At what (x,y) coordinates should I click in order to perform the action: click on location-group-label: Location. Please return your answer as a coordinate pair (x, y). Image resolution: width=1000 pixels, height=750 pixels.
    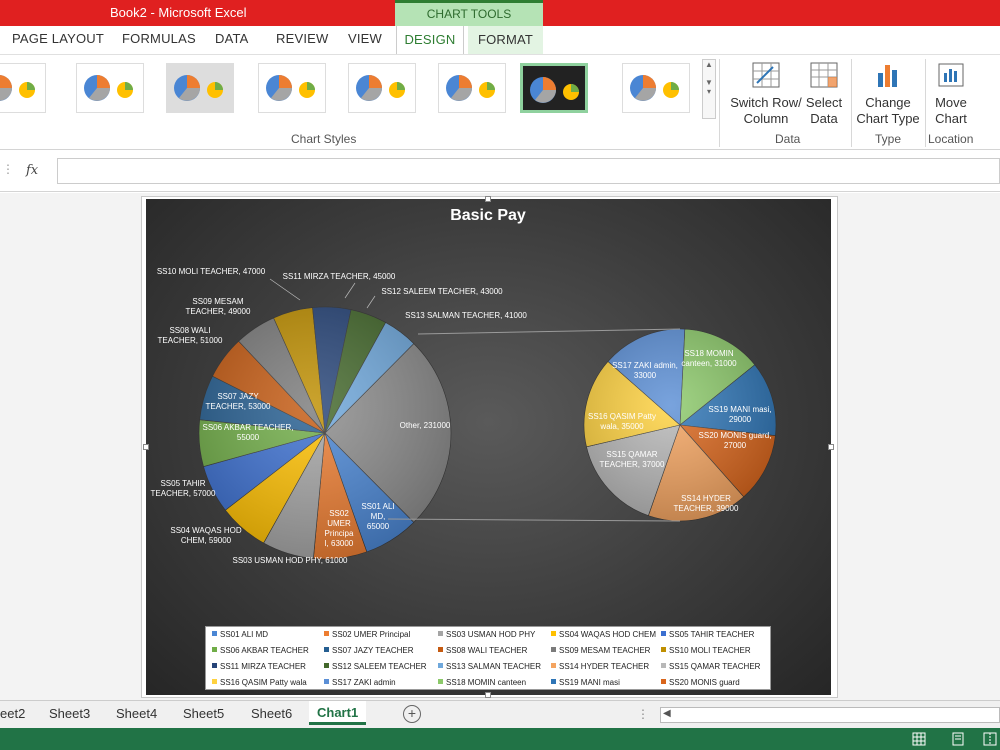
    Looking at the image, I should click on (951, 139).